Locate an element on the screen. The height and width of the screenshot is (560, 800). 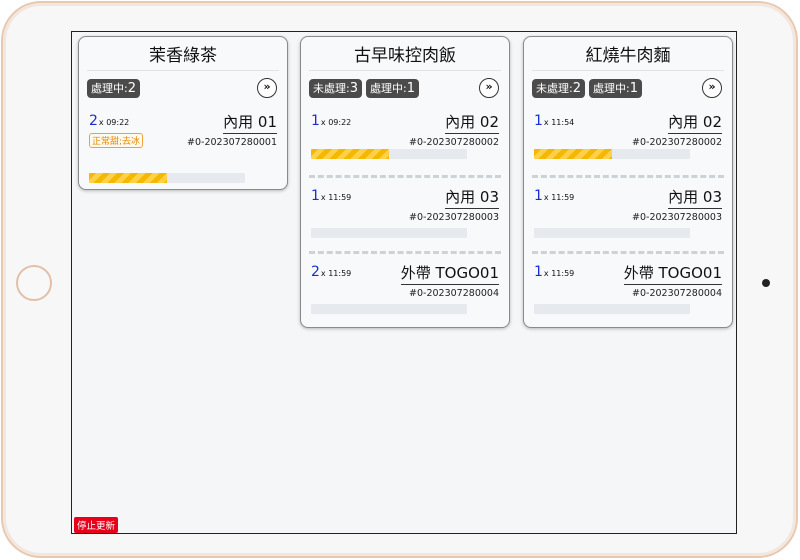
status-badge-pending: 未處理:2 is located at coordinates (558, 88).